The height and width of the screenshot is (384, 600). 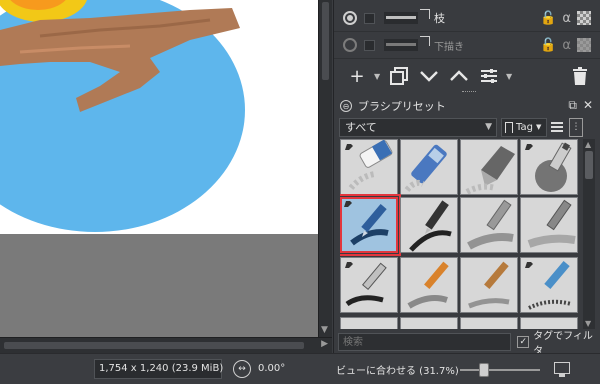 I want to click on preset-blender-tip, so click(x=489, y=167).